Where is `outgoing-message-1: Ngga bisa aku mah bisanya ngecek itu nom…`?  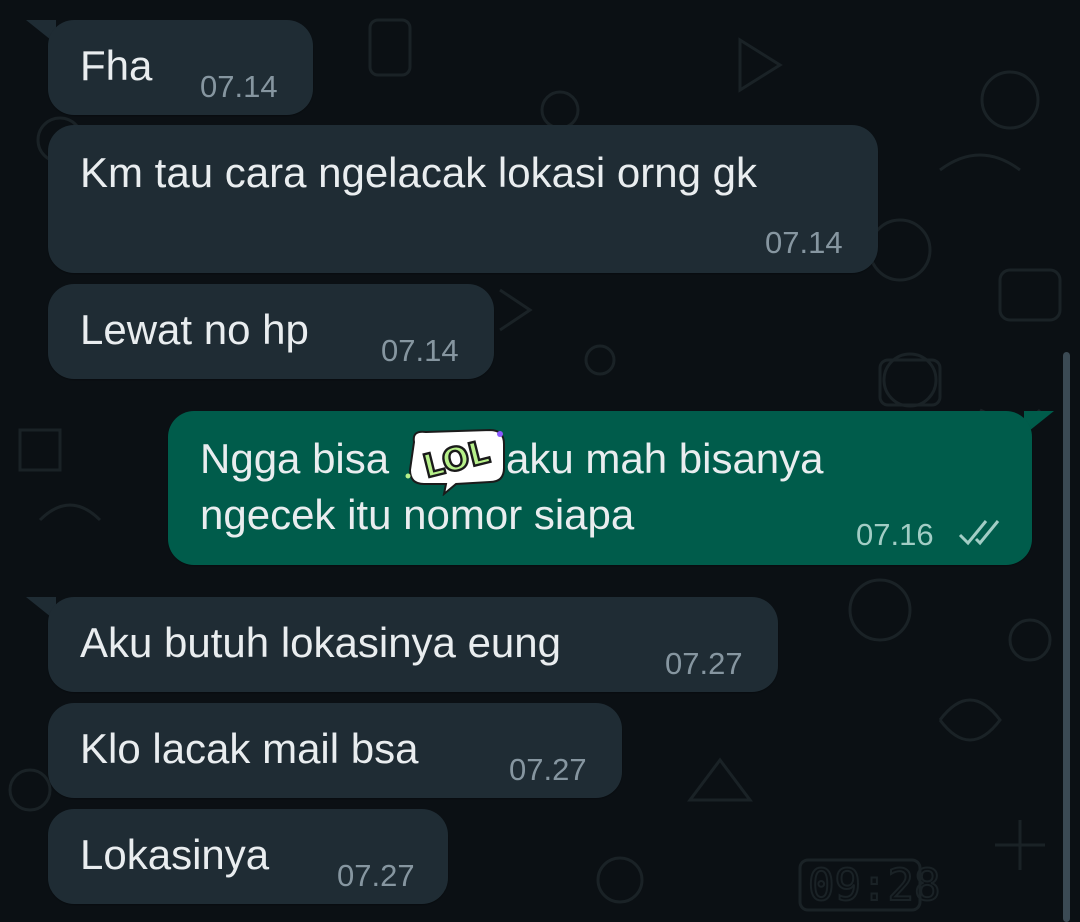
outgoing-message-1: Ngga bisa aku mah bisanya ngecek itu nom… is located at coordinates (600, 488).